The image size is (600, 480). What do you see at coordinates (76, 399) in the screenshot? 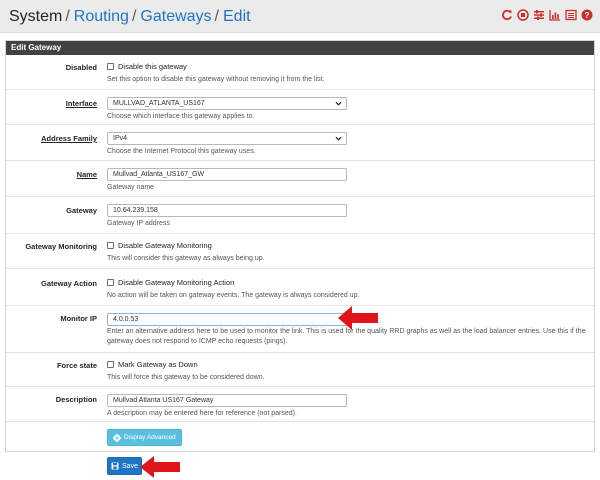
I see `description-label: Description` at bounding box center [76, 399].